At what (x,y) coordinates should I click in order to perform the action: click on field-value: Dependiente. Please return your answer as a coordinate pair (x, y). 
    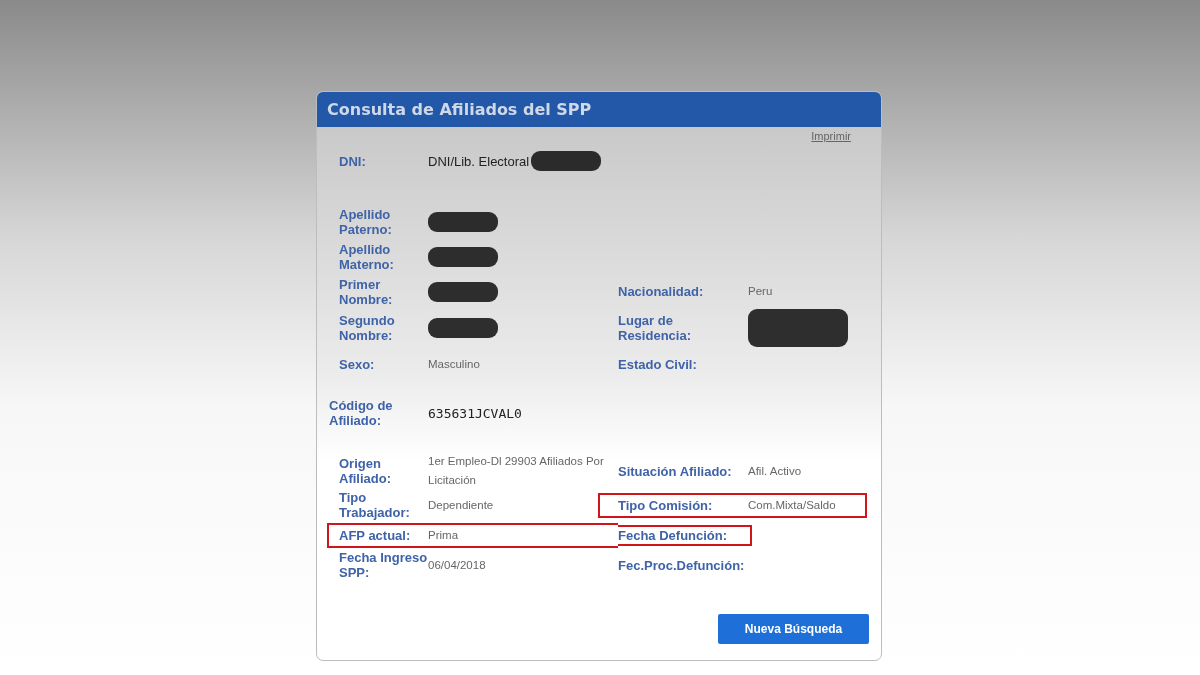
    Looking at the image, I should click on (461, 505).